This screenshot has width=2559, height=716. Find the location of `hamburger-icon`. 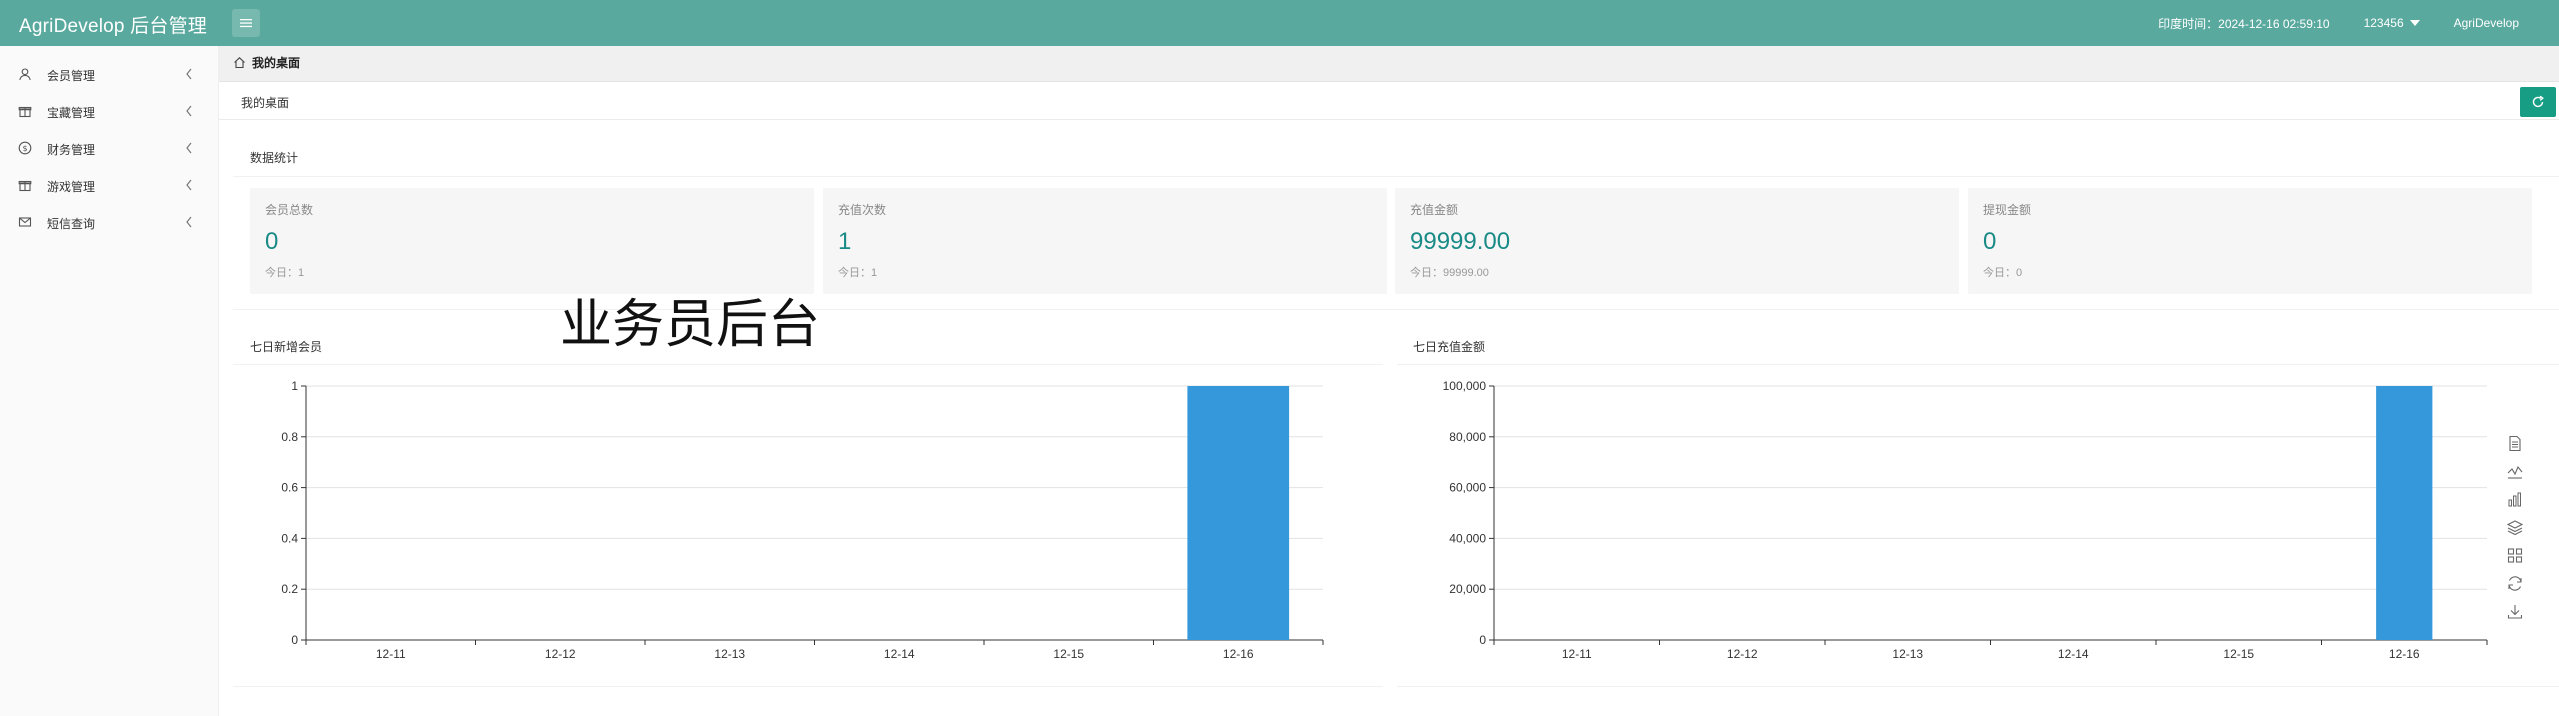

hamburger-icon is located at coordinates (246, 23).